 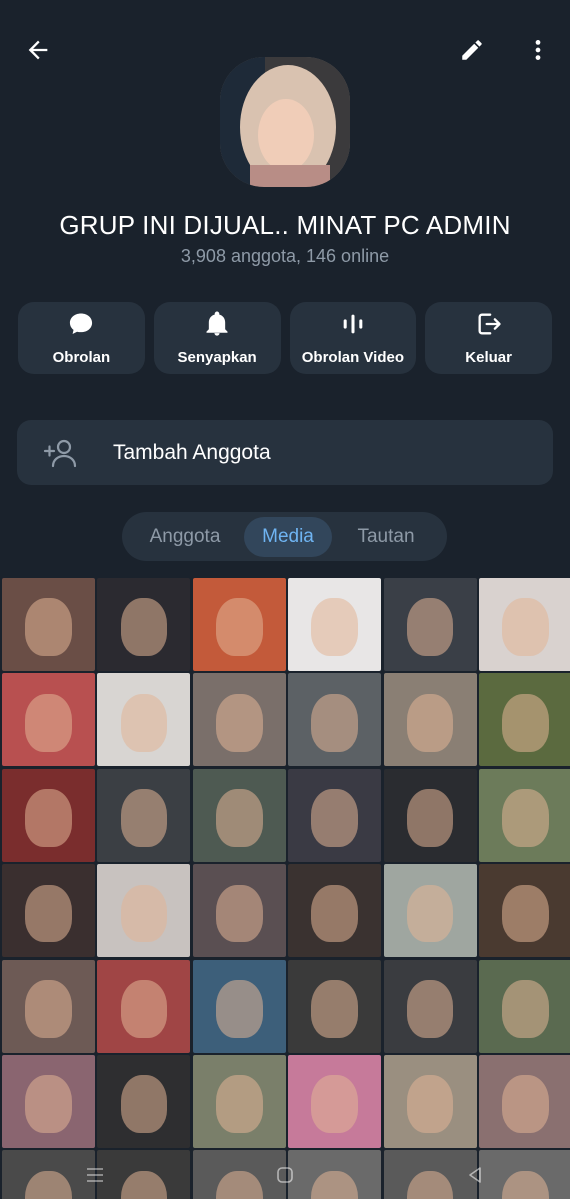 I want to click on group-title: GRUP INI DIJUAL.. MINAT PC ADMIN, so click(x=285, y=225).